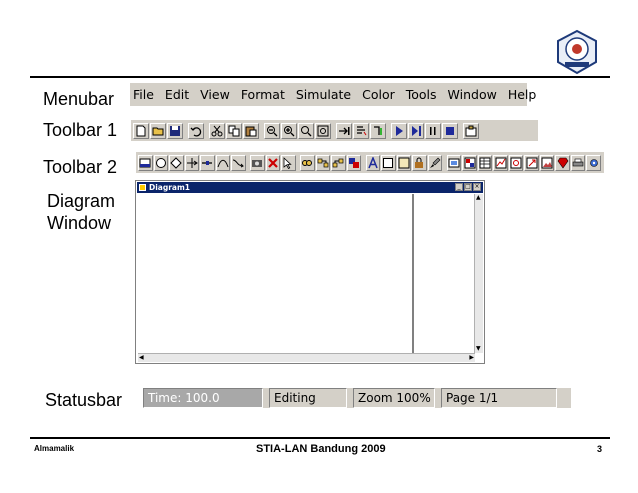 The width and height of the screenshot is (638, 493). I want to click on animate-icon, so click(361, 130).